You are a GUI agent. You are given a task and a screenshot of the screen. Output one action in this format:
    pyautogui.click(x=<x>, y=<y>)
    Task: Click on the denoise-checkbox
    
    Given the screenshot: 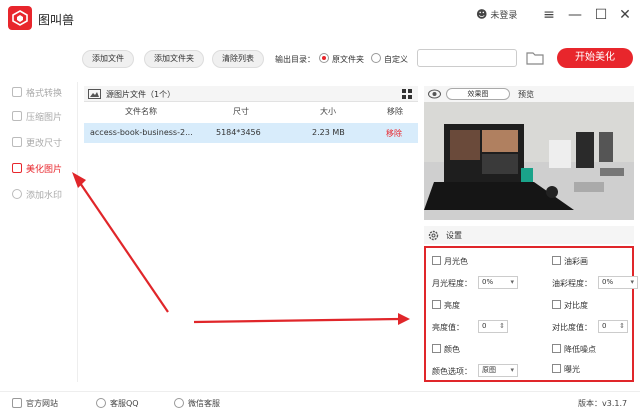 What is the action you would take?
    pyautogui.click(x=556, y=348)
    